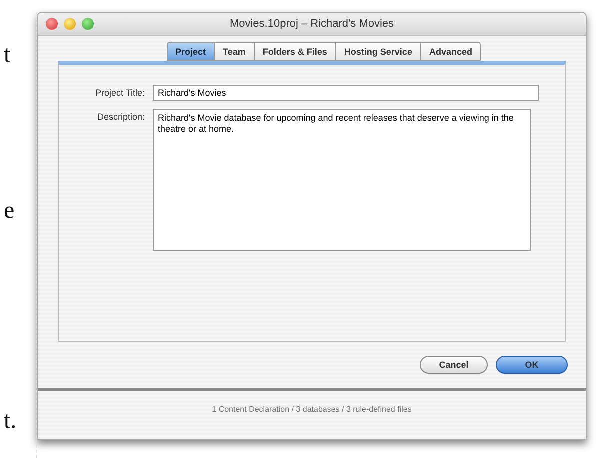 The height and width of the screenshot is (458, 597). What do you see at coordinates (235, 51) in the screenshot?
I see `tab: Team` at bounding box center [235, 51].